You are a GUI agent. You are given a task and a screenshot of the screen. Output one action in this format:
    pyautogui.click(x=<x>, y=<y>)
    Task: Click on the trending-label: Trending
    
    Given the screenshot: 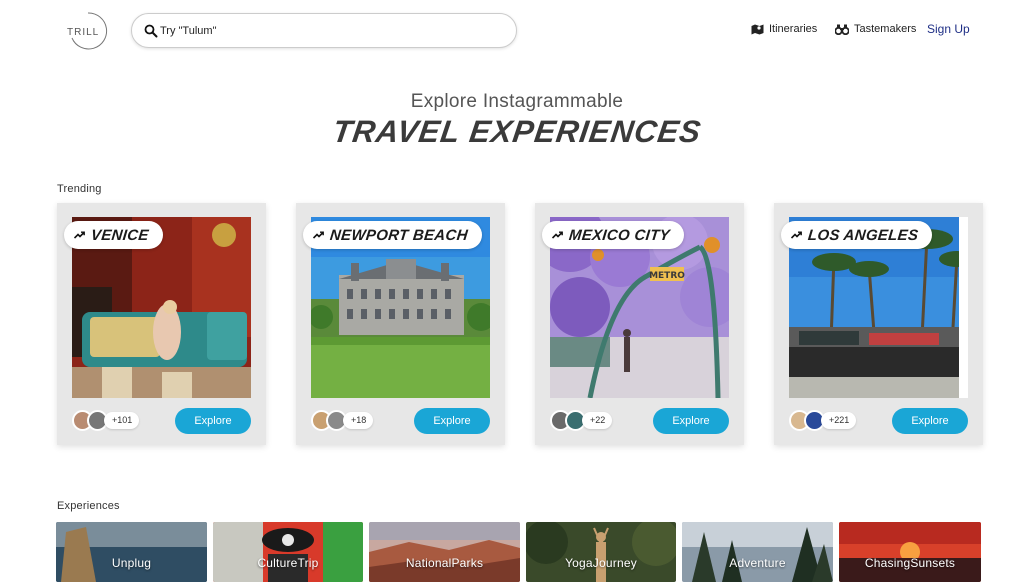 What is the action you would take?
    pyautogui.click(x=79, y=189)
    